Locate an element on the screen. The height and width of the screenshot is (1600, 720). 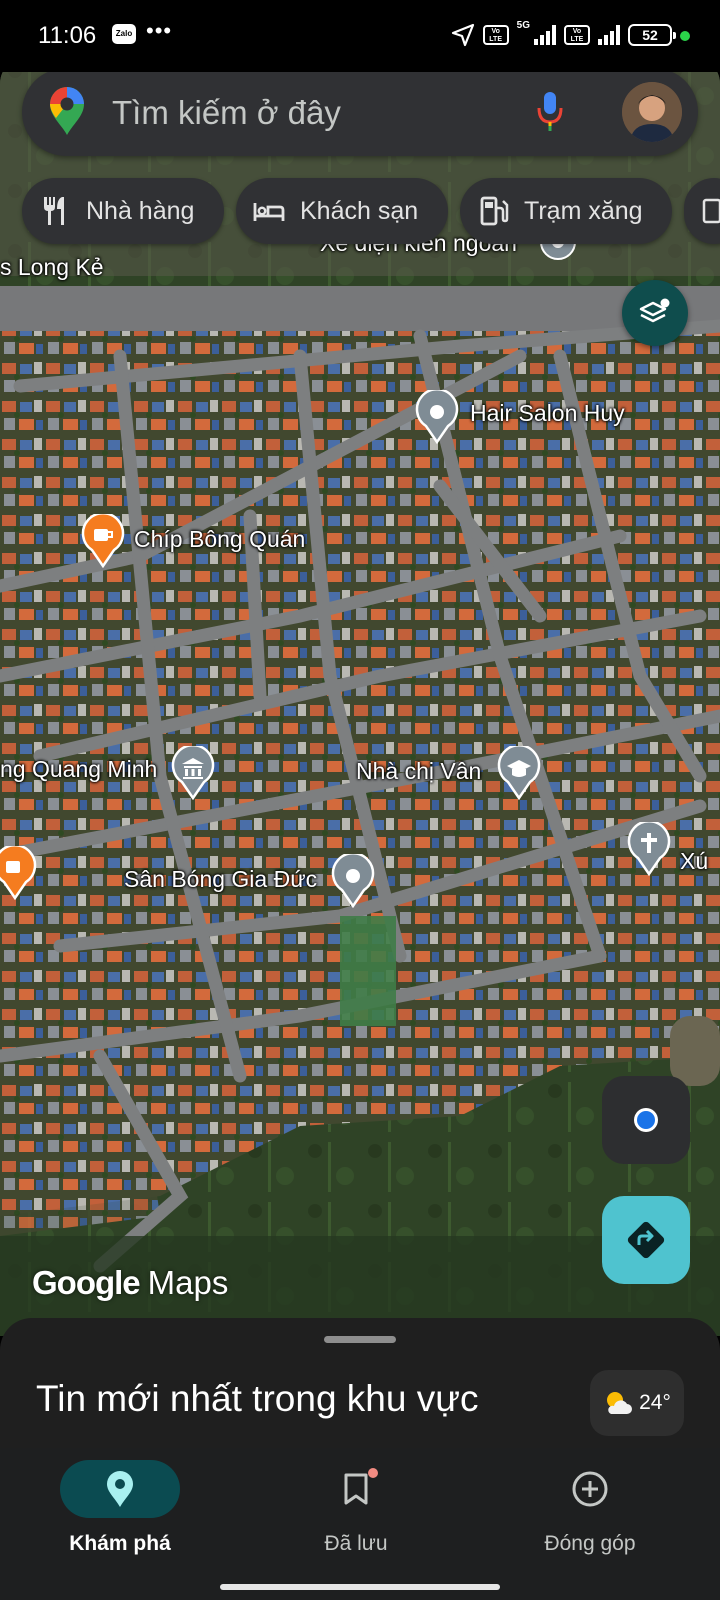
nav-explore: Khám phá is located at coordinates (120, 1511).